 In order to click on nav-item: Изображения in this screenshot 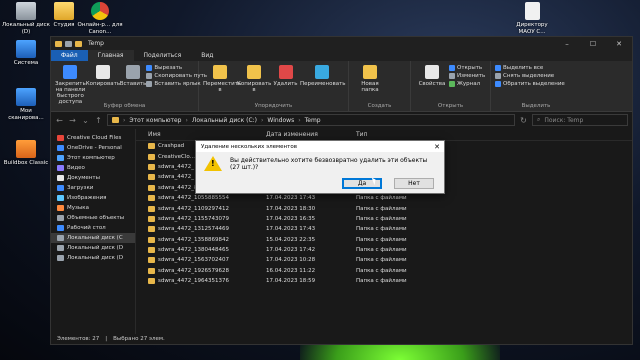, I will do `click(93, 198)`.